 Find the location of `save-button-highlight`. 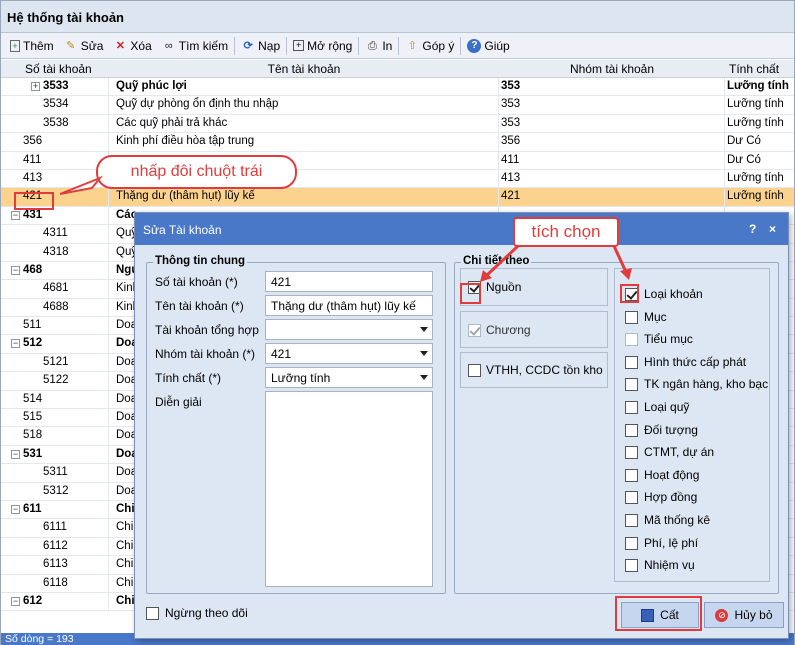

save-button-highlight is located at coordinates (658, 613).